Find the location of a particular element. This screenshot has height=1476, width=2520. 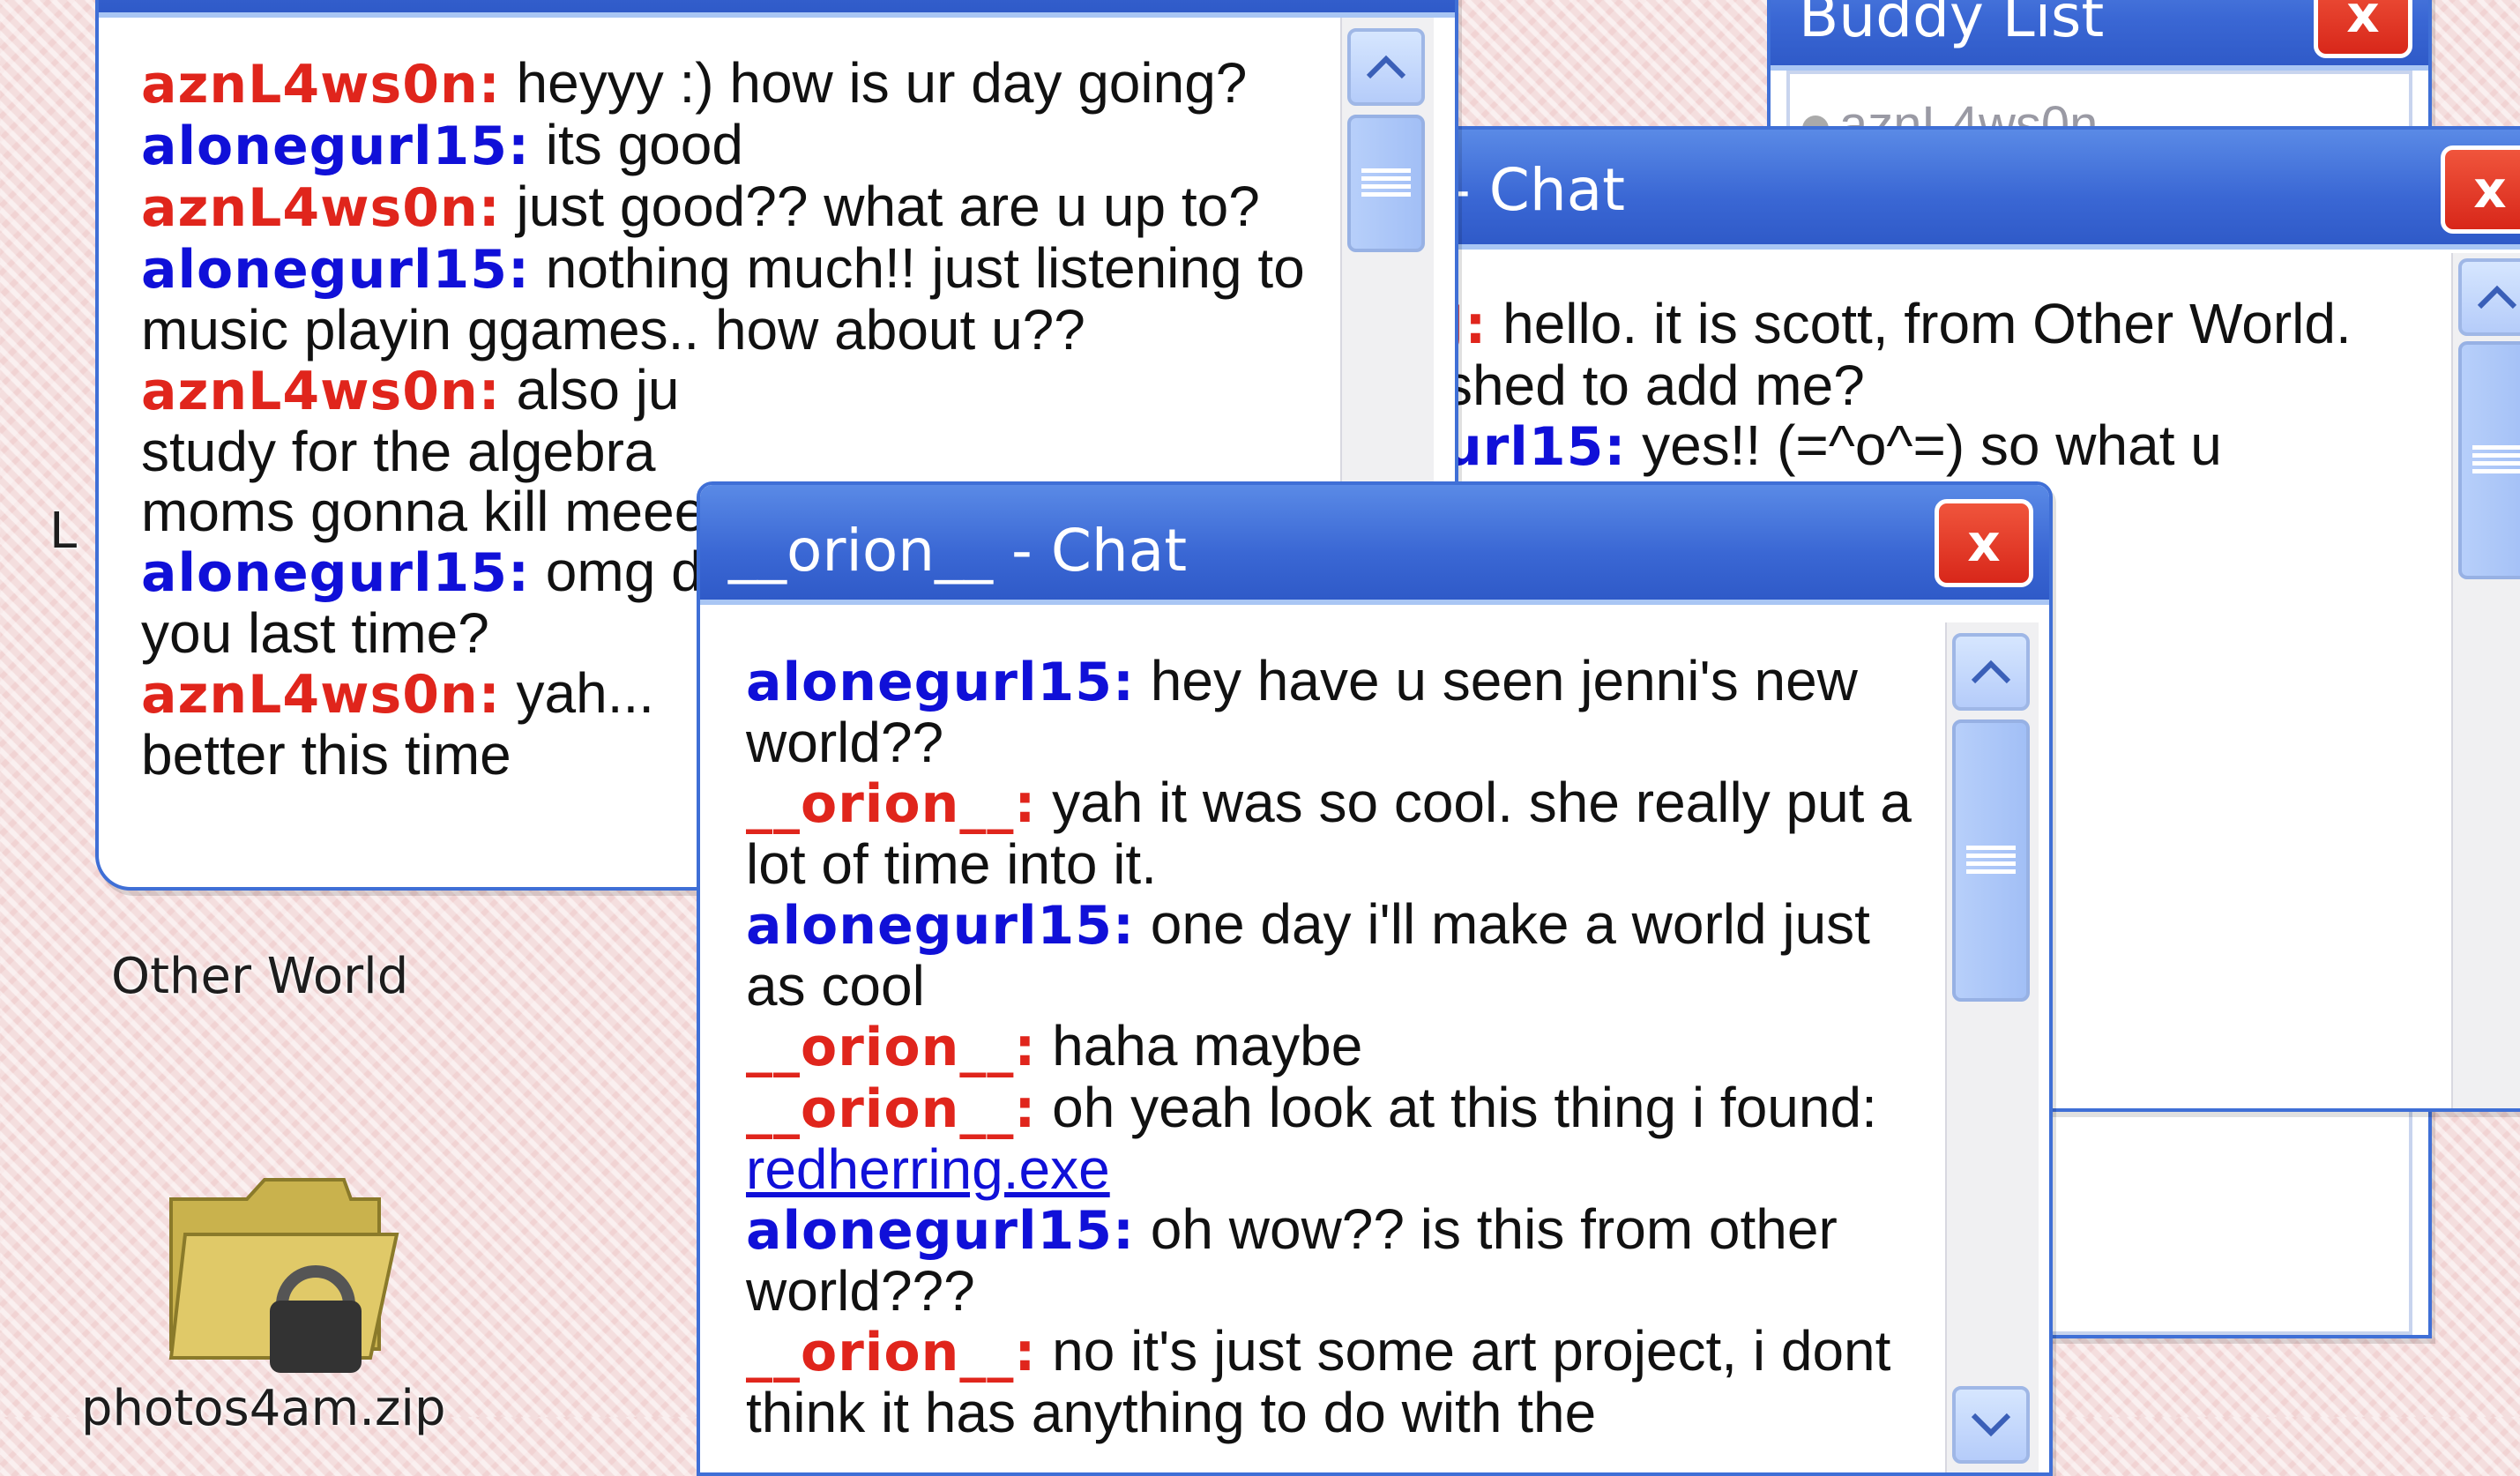

chat-message: url15: yes!! (=^o^=) so what u is located at coordinates (1938, 446).